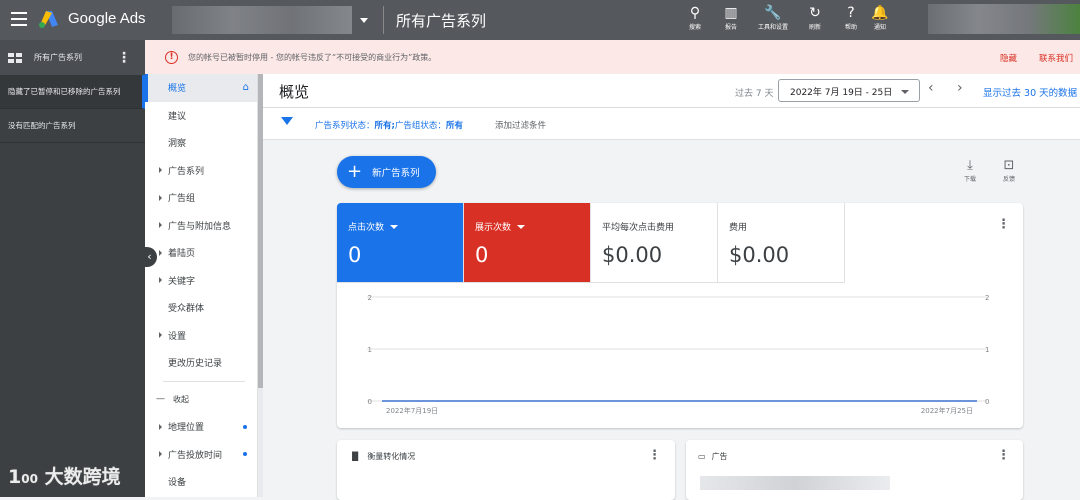  What do you see at coordinates (201, 253) in the screenshot?
I see `nav-item: 着陆页` at bounding box center [201, 253].